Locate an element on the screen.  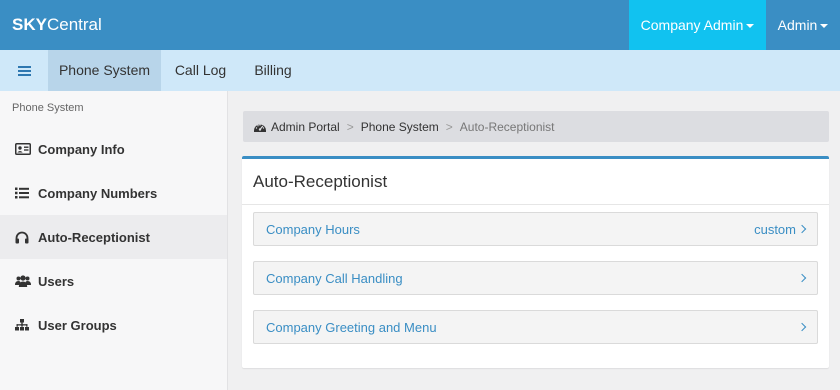
panel-divider is located at coordinates (535, 204).